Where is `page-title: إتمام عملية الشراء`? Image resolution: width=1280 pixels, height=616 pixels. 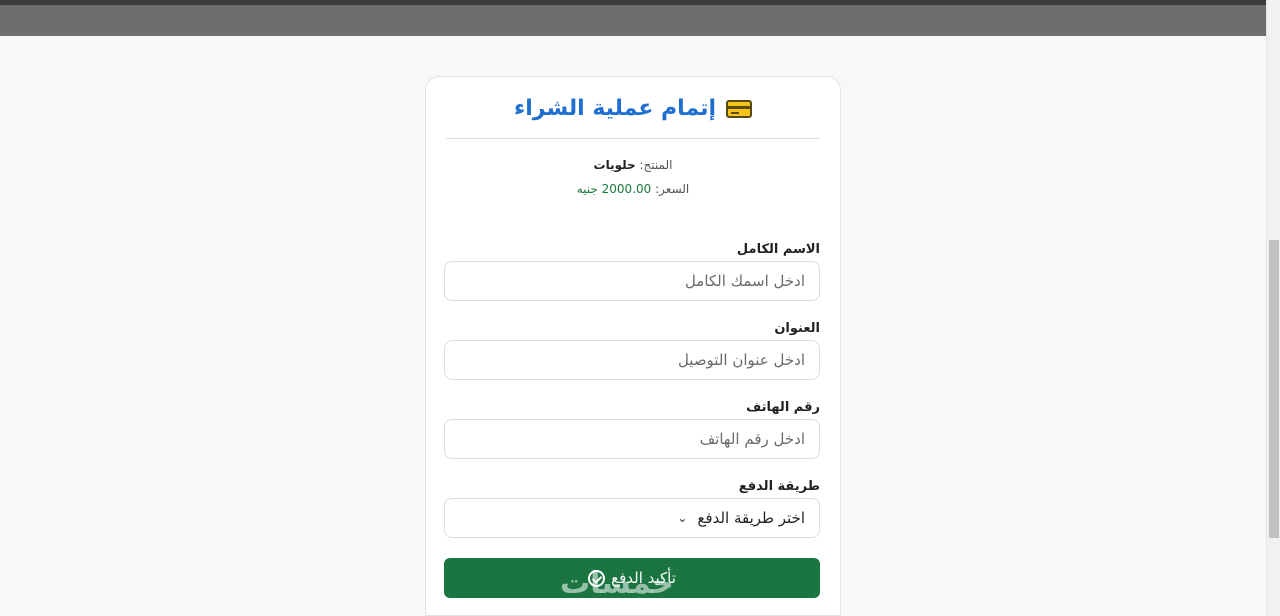
page-title: إتمام عملية الشراء is located at coordinates (615, 108).